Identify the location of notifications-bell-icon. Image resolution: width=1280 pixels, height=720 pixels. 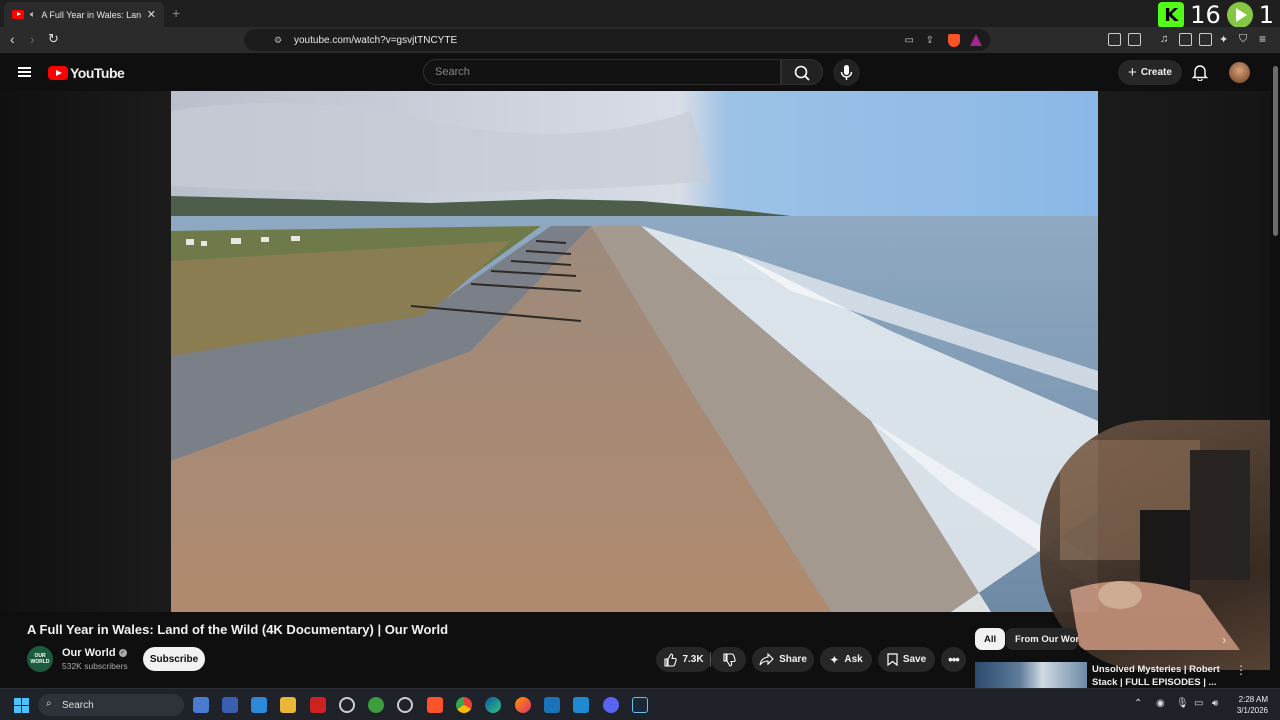
(1200, 72).